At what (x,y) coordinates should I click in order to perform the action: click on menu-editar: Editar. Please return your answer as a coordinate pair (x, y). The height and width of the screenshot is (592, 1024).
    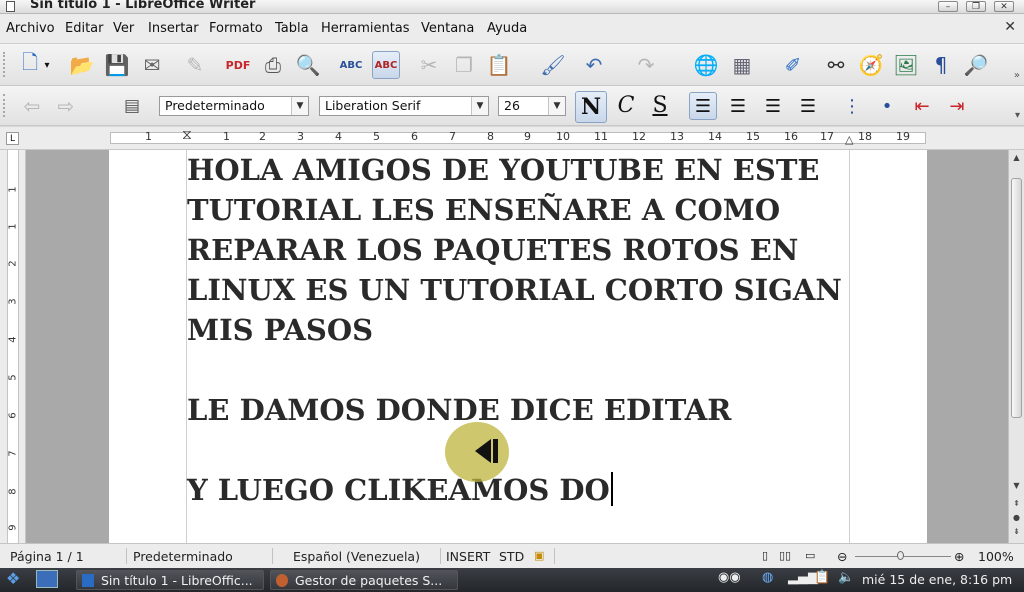
    Looking at the image, I should click on (84, 28).